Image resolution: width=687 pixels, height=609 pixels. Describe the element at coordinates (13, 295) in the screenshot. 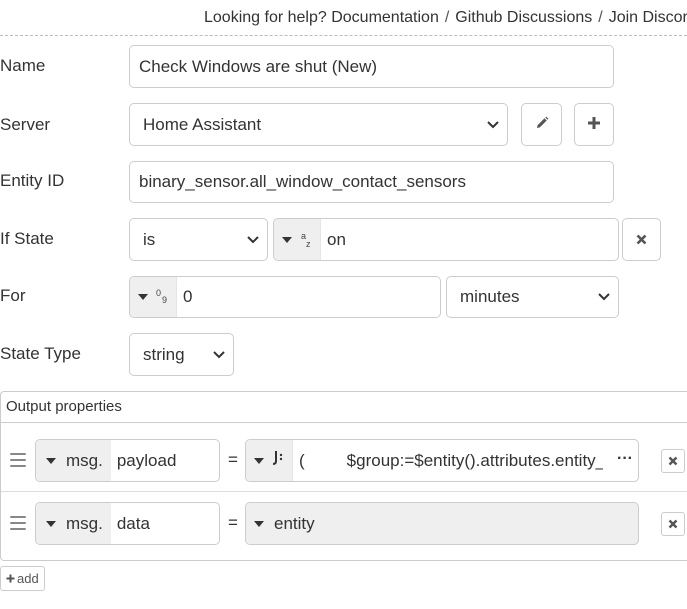

I see `for-label: For` at that location.